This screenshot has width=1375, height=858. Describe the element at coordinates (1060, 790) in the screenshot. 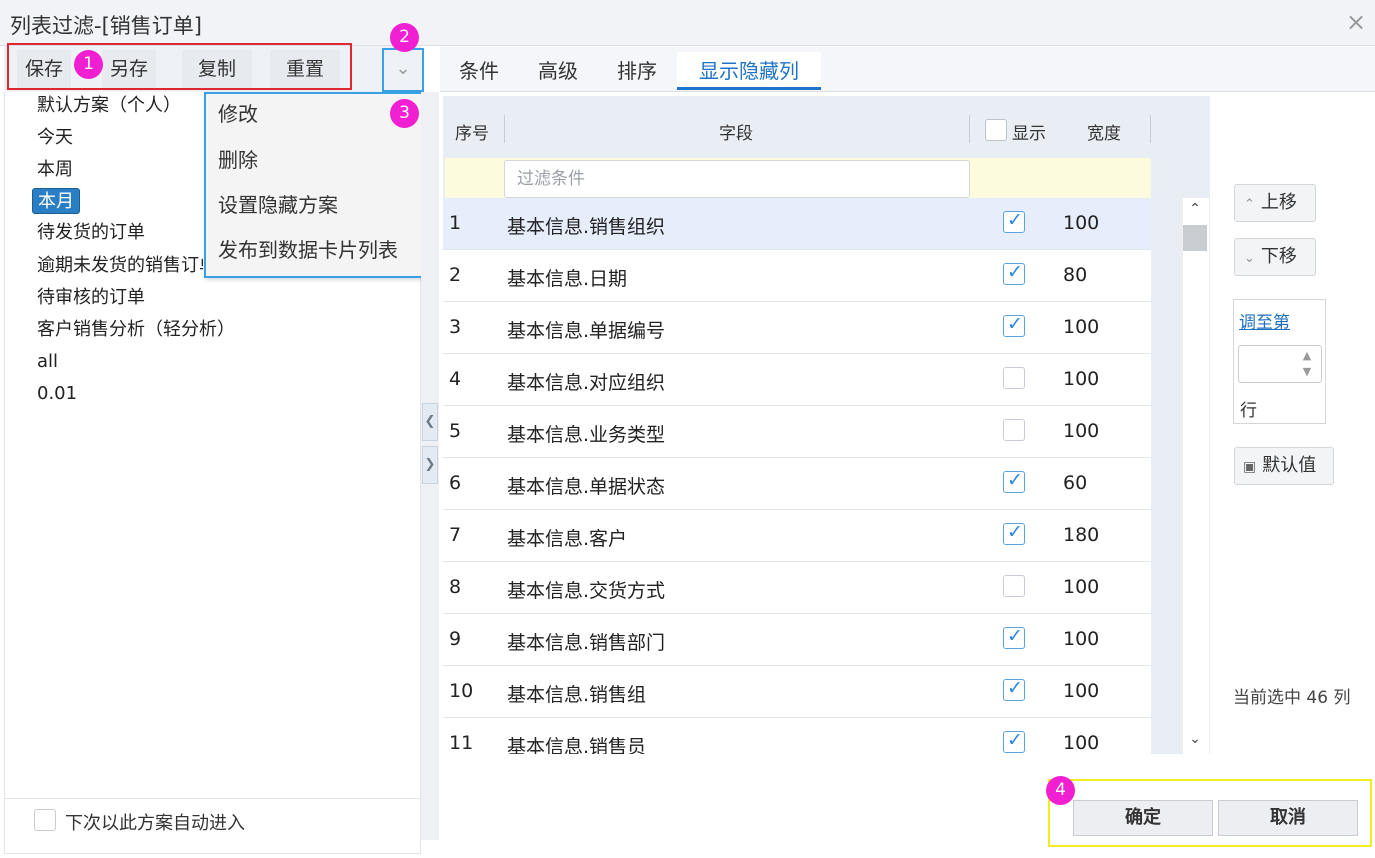

I see `annotation-badge-4: 4` at that location.